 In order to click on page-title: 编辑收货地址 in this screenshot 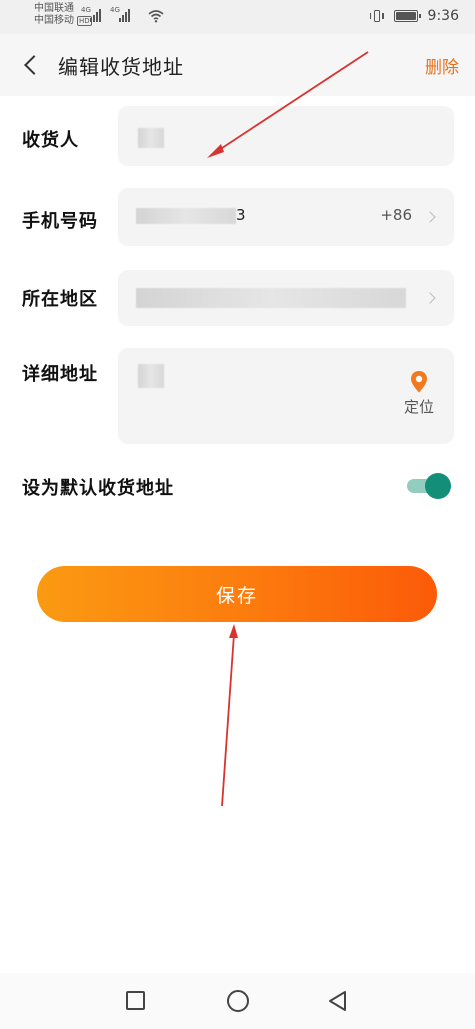, I will do `click(121, 67)`.